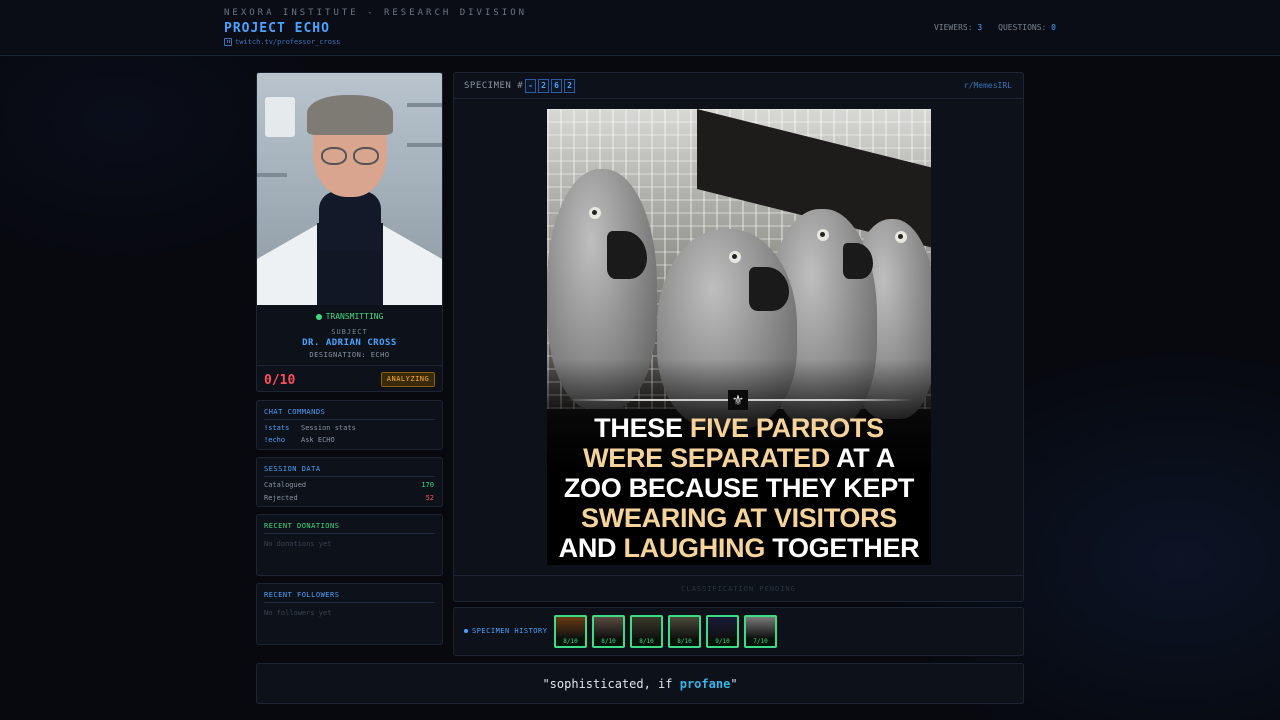  What do you see at coordinates (786, 428) in the screenshot?
I see `caption-highlight: FIVE PARROTS` at bounding box center [786, 428].